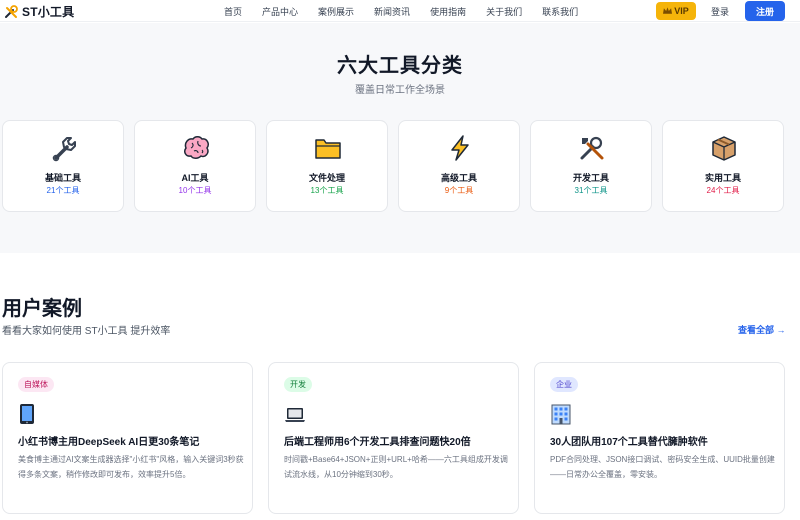  I want to click on categories-subtitle: 覆盖日常工作全场景, so click(400, 90).